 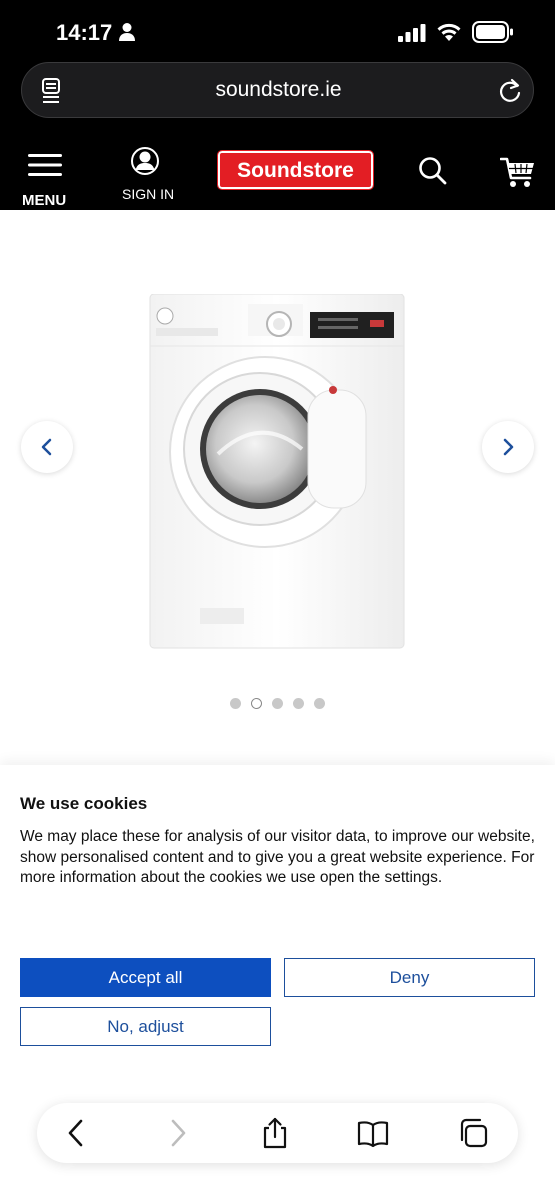 I want to click on sign-in-label: SIGN IN, so click(x=148, y=194).